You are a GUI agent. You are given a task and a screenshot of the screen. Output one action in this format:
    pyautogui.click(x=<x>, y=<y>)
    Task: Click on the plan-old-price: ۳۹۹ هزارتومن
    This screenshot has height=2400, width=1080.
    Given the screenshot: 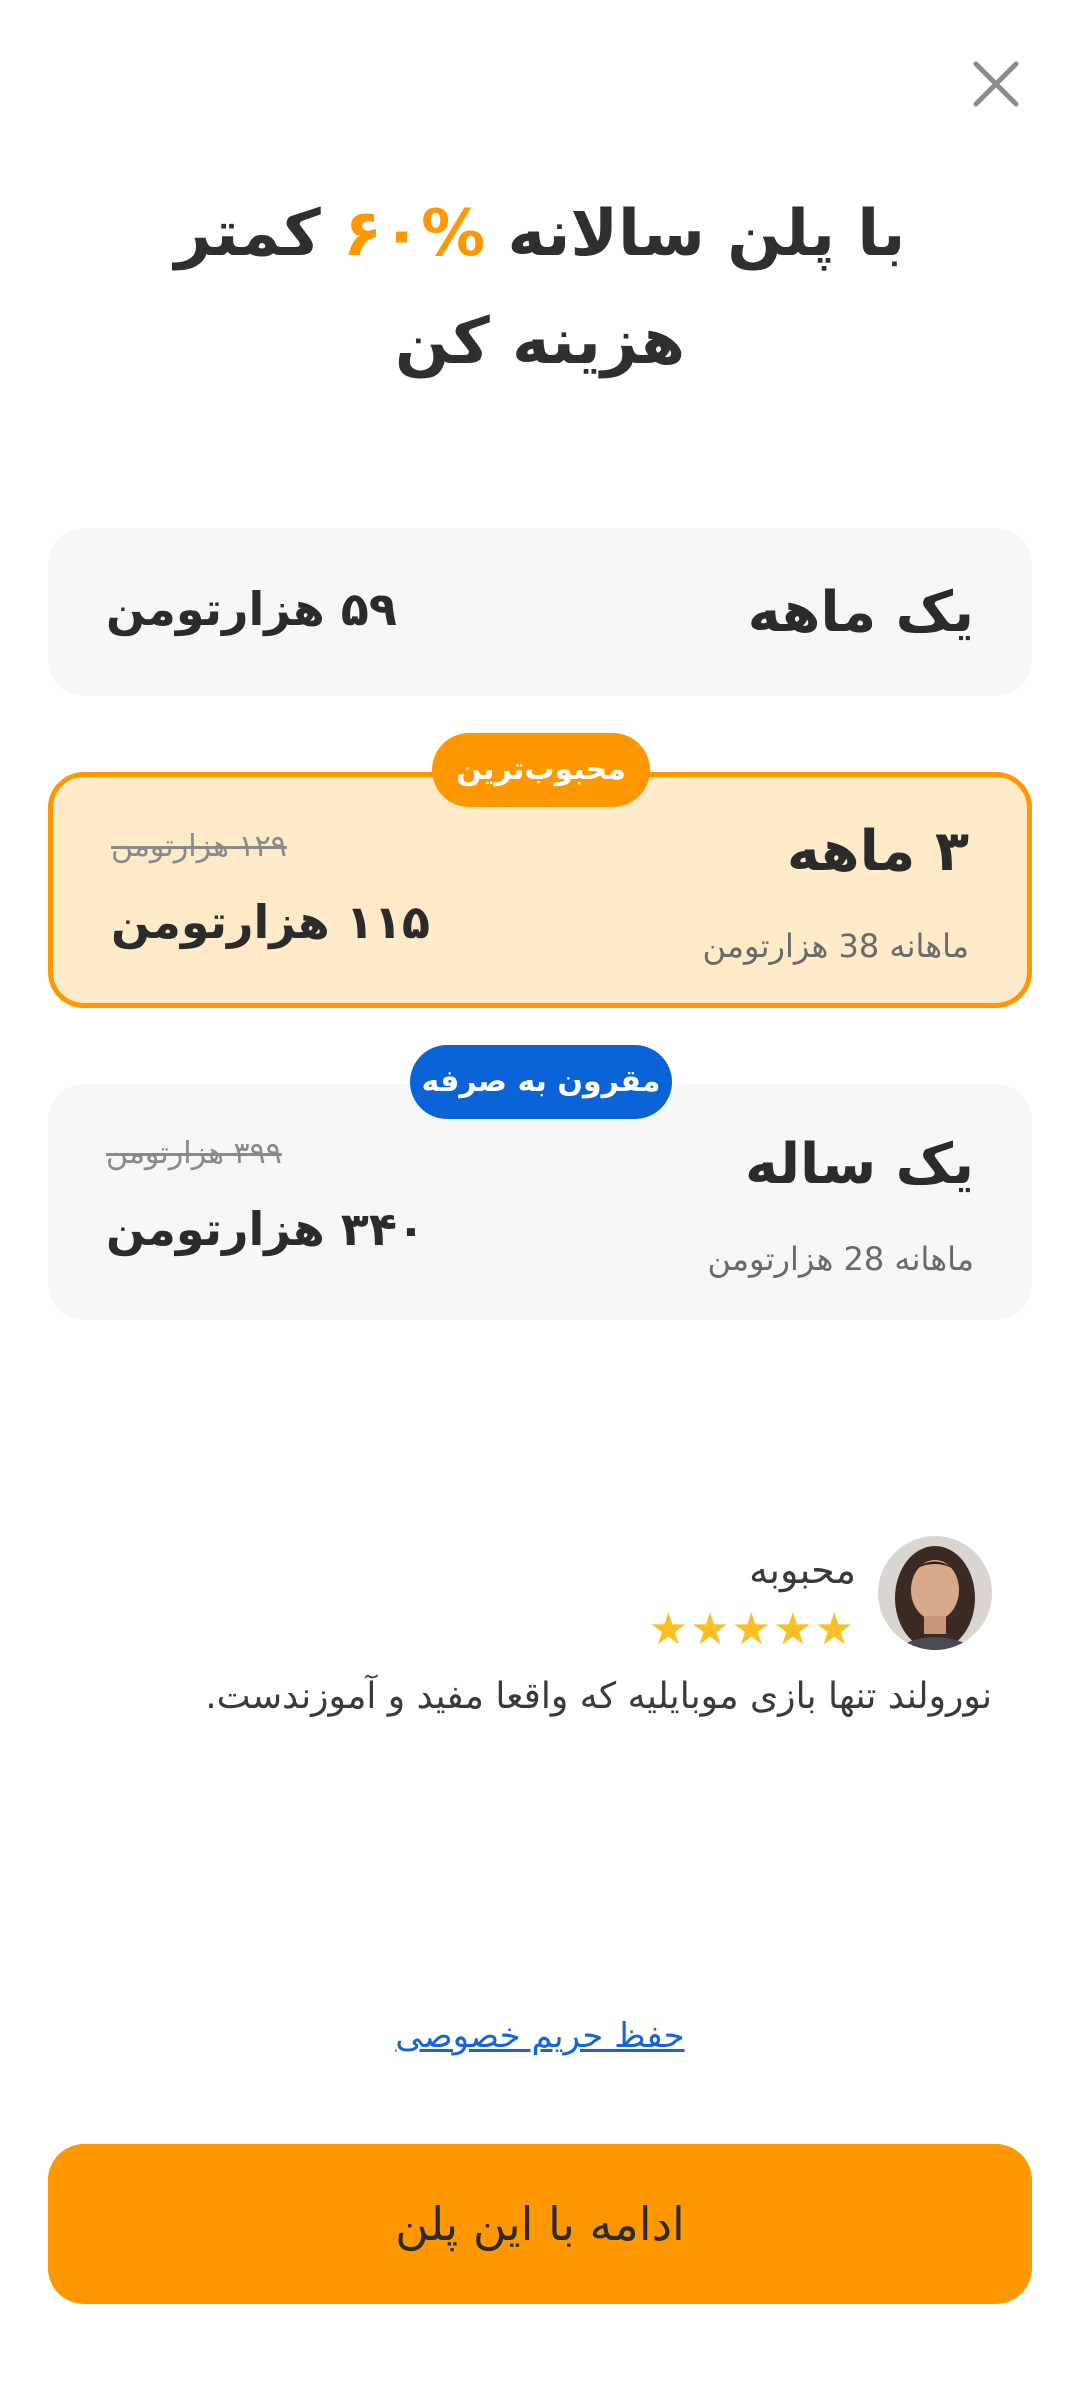 What is the action you would take?
    pyautogui.click(x=194, y=1153)
    